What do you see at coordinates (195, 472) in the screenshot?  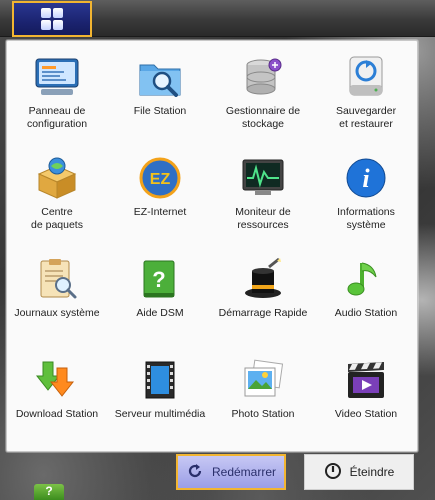 I see `restart-icon` at bounding box center [195, 472].